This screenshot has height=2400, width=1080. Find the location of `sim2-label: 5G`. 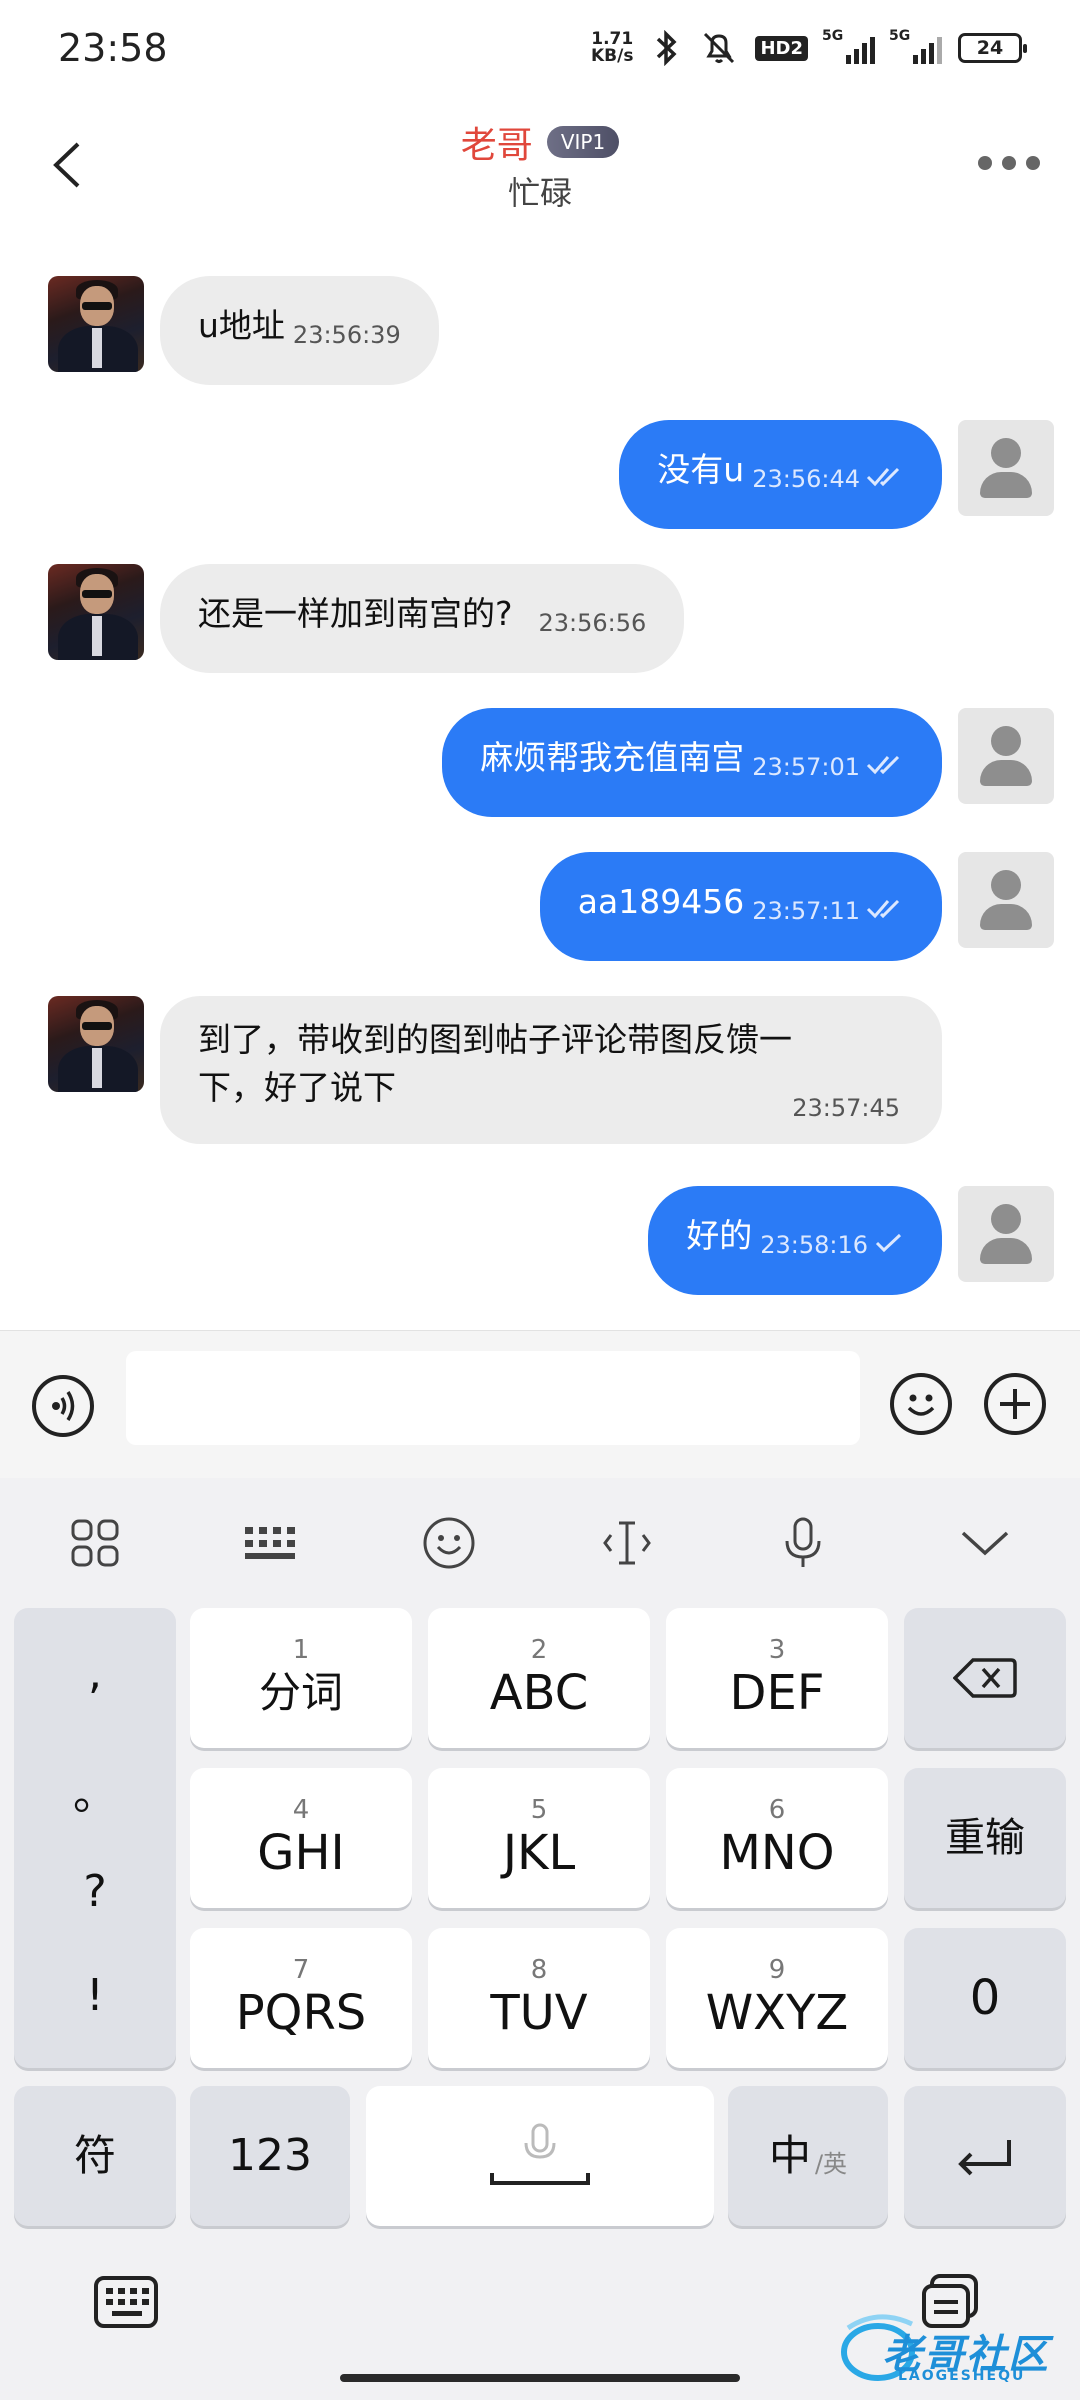

sim2-label: 5G is located at coordinates (900, 36).